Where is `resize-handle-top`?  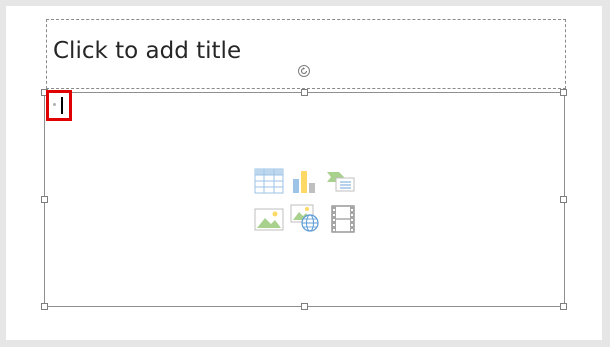
resize-handle-top is located at coordinates (304, 92).